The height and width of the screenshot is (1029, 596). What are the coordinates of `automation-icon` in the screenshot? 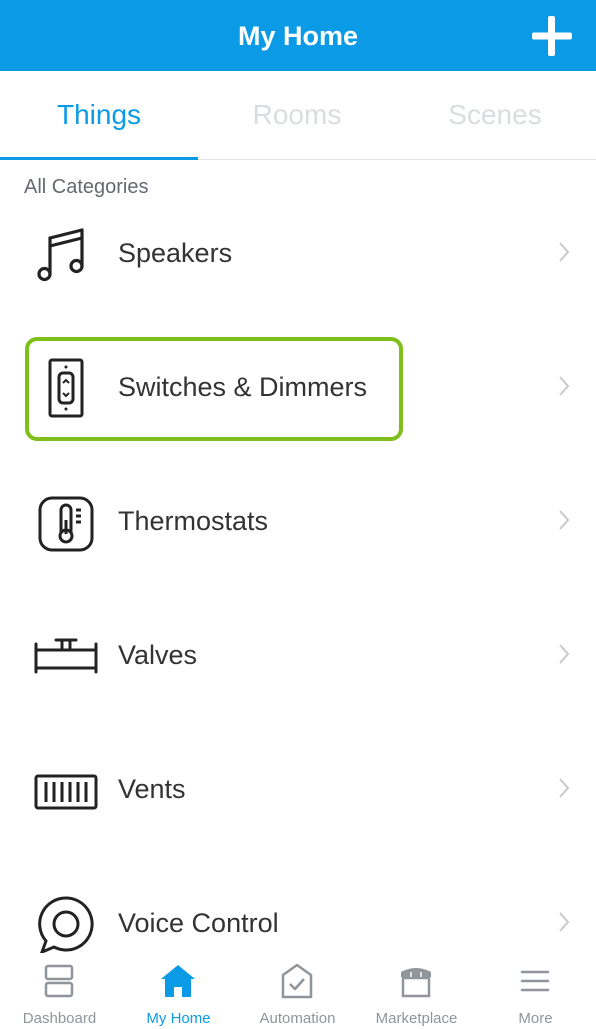 It's located at (297, 981).